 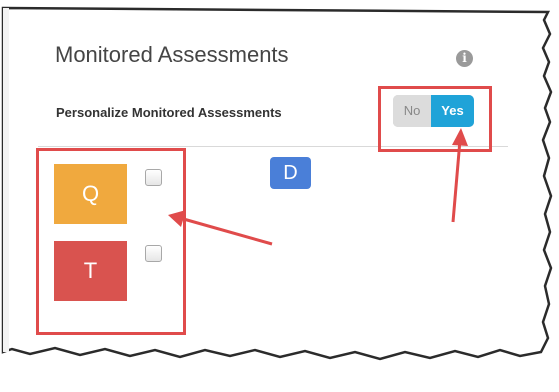 I want to click on personalize-label: Personalize Monitored Assessments, so click(x=169, y=112).